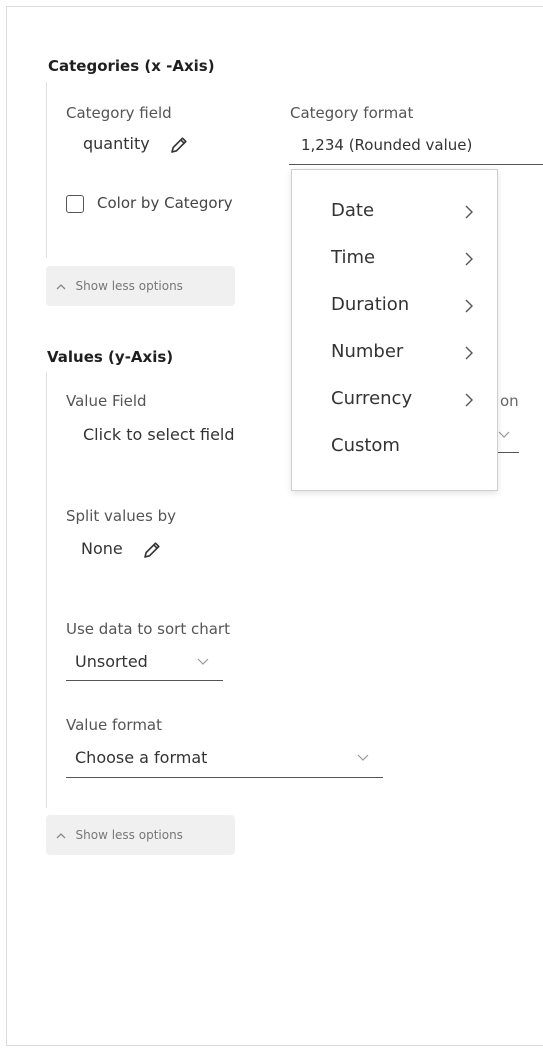 Image resolution: width=543 pixels, height=1053 pixels. I want to click on sort-chart-select: Unsorted, so click(111, 661).